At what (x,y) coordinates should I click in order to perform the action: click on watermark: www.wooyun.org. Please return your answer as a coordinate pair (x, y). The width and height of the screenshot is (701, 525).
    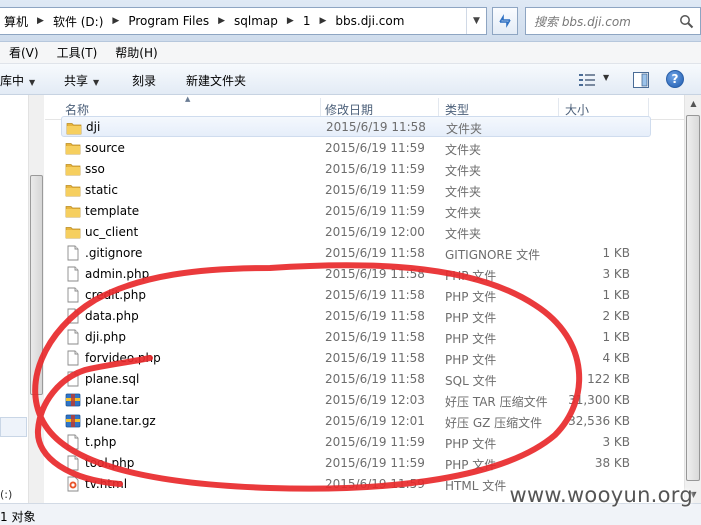
    Looking at the image, I should click on (601, 495).